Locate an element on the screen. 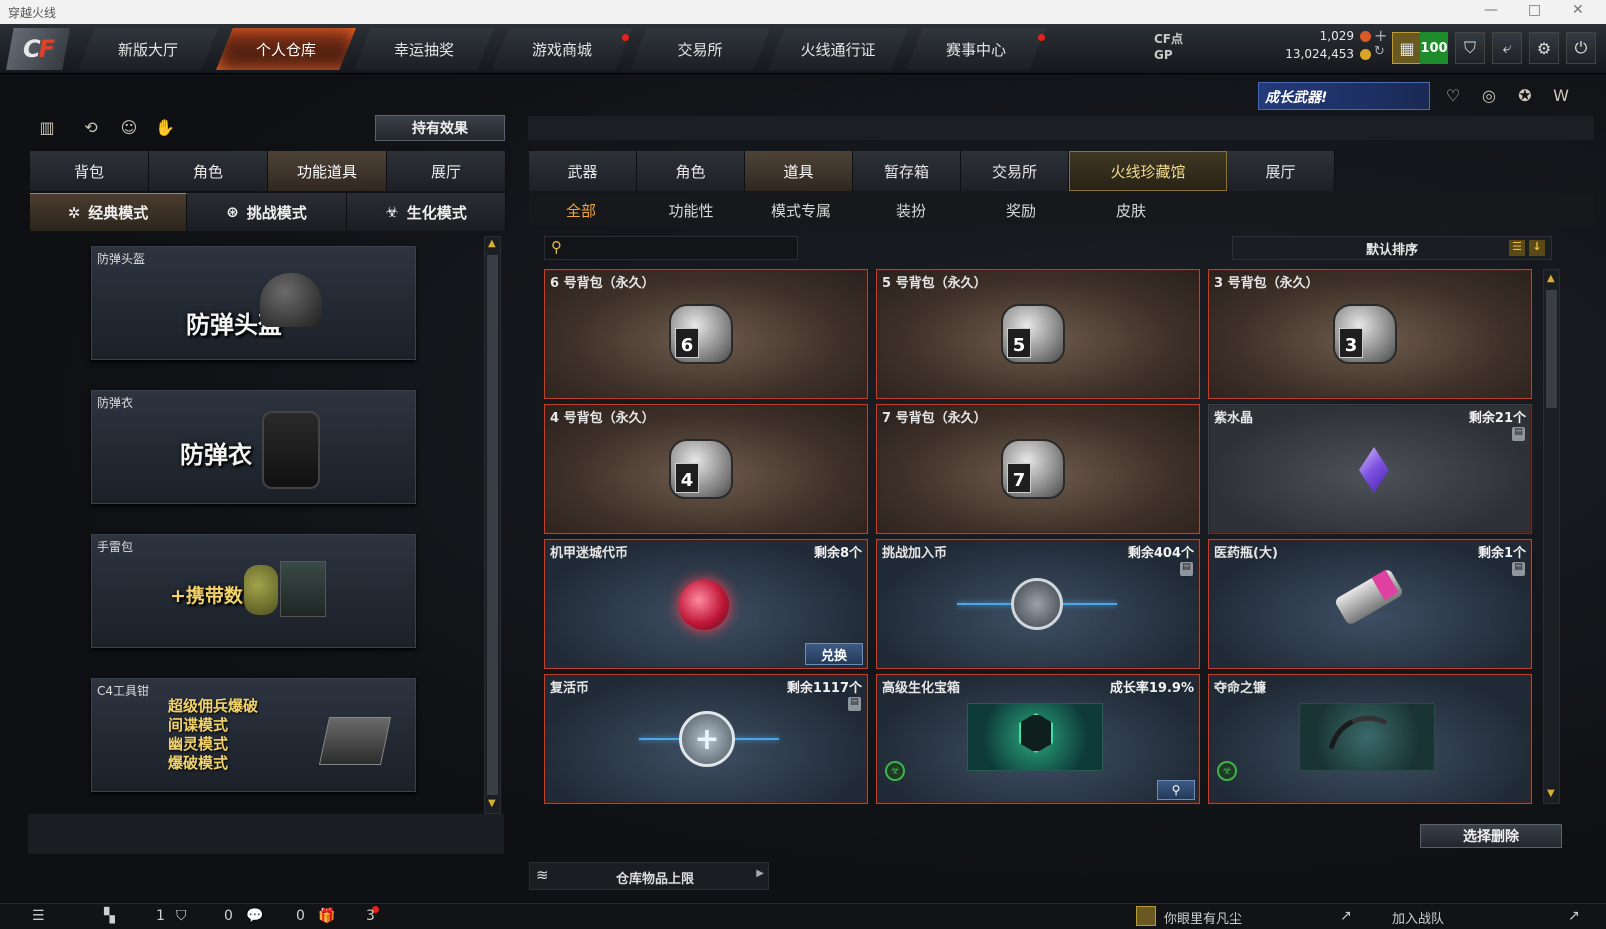 The image size is (1606, 929). growth-weapon-banner: 成长武器! is located at coordinates (1344, 96).